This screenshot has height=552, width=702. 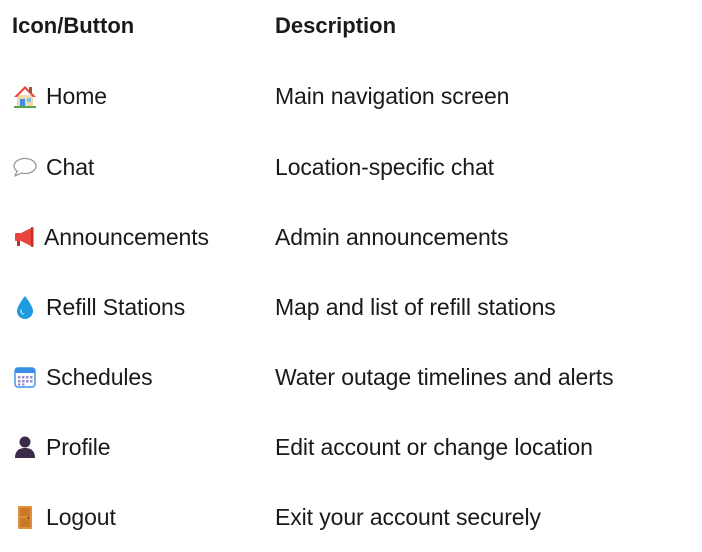 What do you see at coordinates (384, 166) in the screenshot?
I see `row-description: Location-specific chat` at bounding box center [384, 166].